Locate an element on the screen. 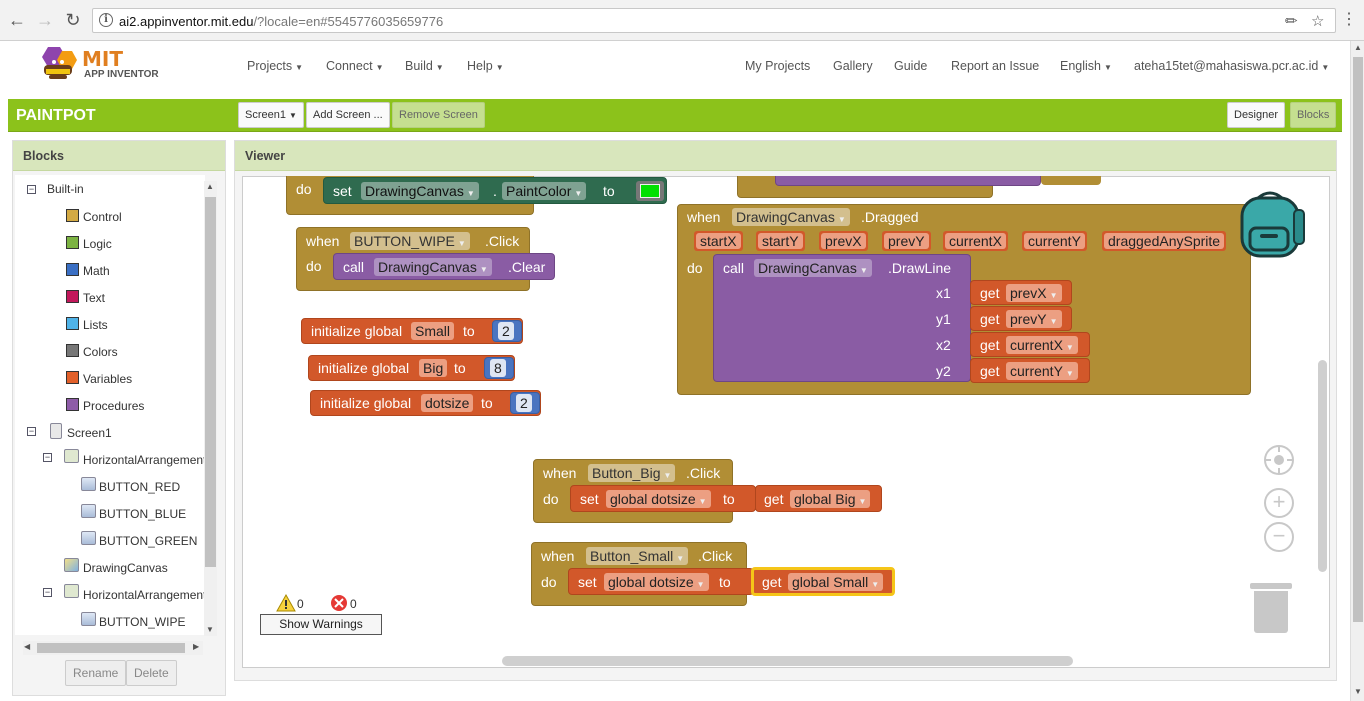 The width and height of the screenshot is (1364, 701). tree-horizontal-scrollbar: ◀ ▶ is located at coordinates (113, 648).